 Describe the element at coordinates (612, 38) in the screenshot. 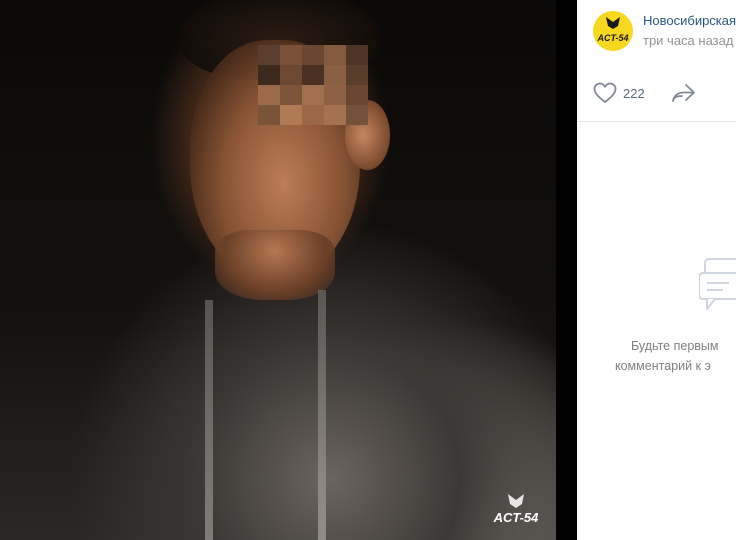

I see `avatar-text: ACT-54` at that location.